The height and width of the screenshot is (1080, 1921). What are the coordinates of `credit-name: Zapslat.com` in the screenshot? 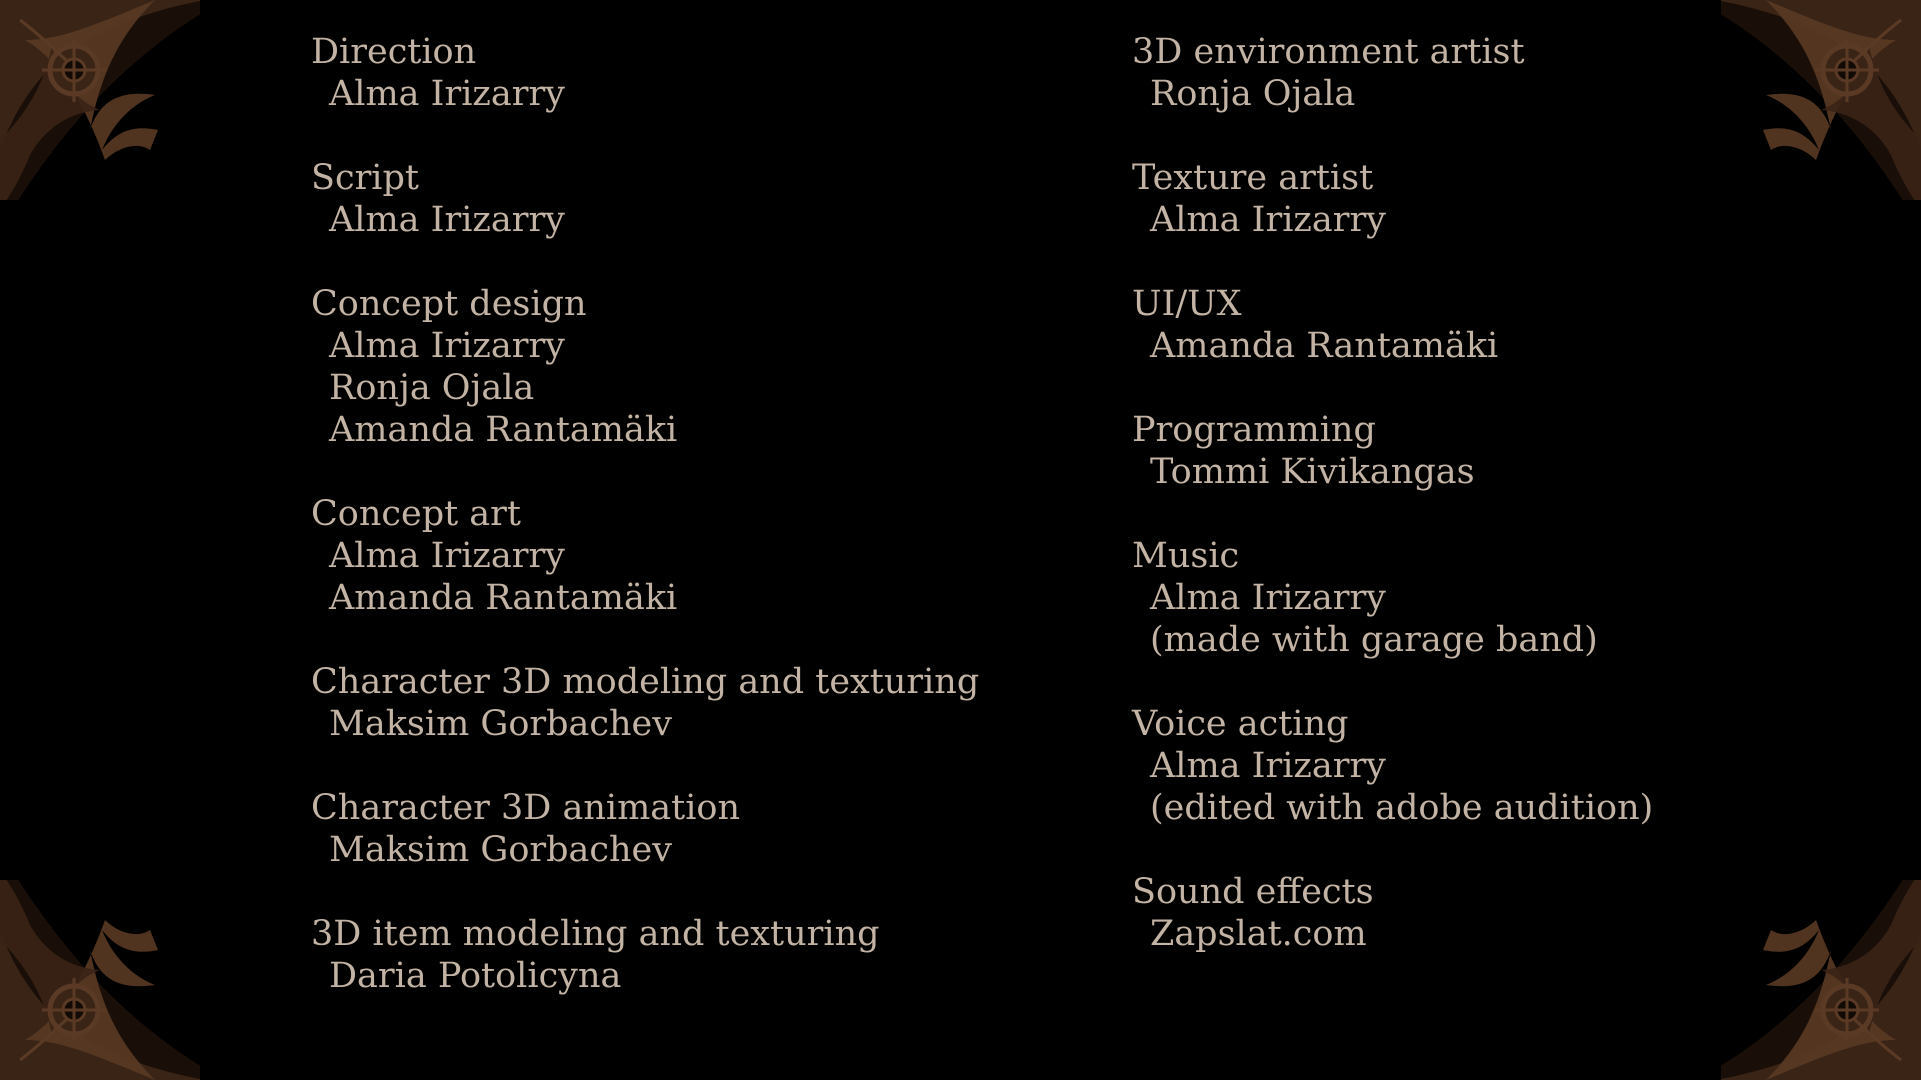 It's located at (1258, 934).